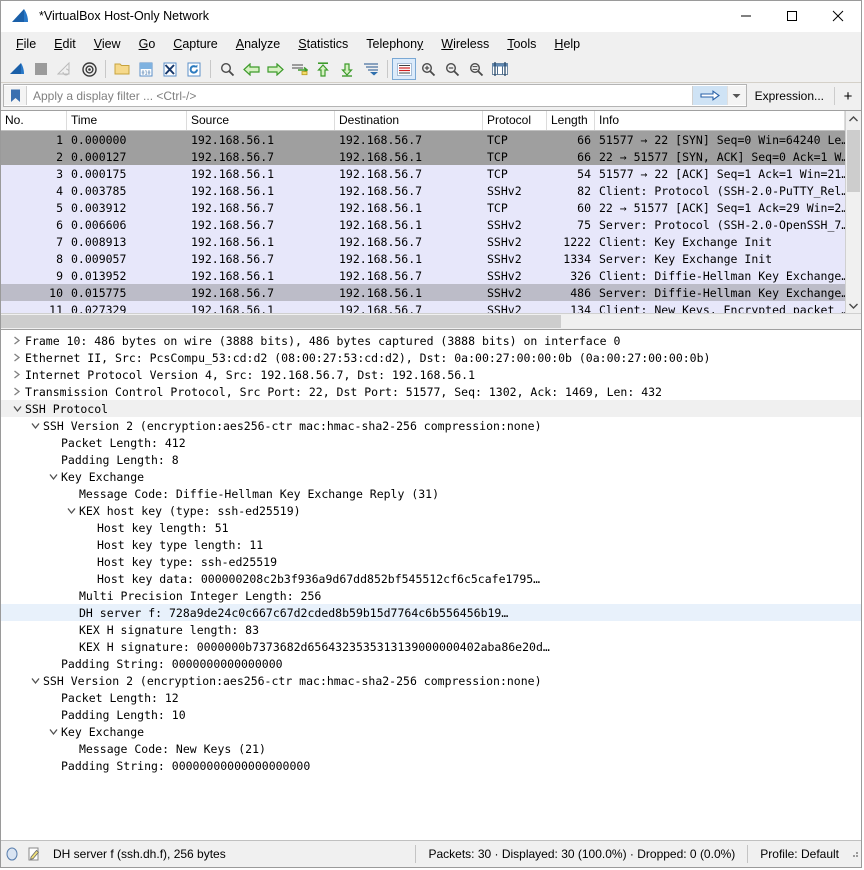  Describe the element at coordinates (431, 663) in the screenshot. I see `detail-tree-row: Padding String: 0000000000000000` at that location.